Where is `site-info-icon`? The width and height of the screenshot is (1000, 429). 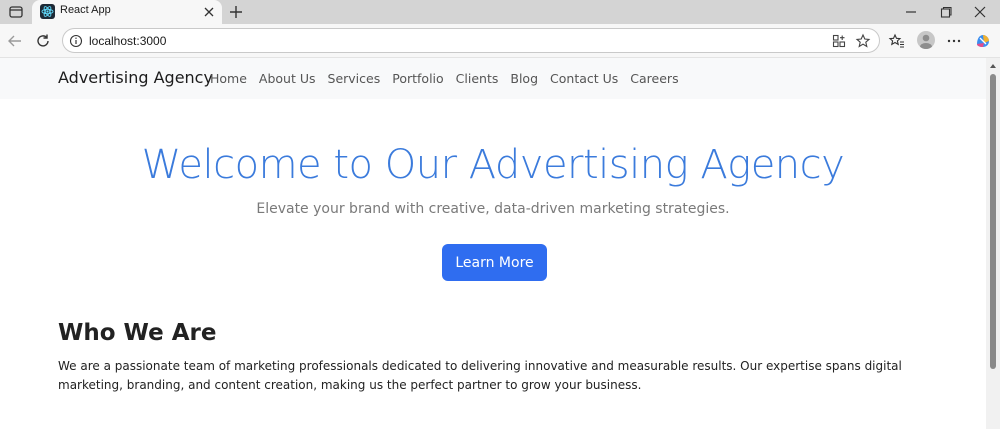 site-info-icon is located at coordinates (76, 41).